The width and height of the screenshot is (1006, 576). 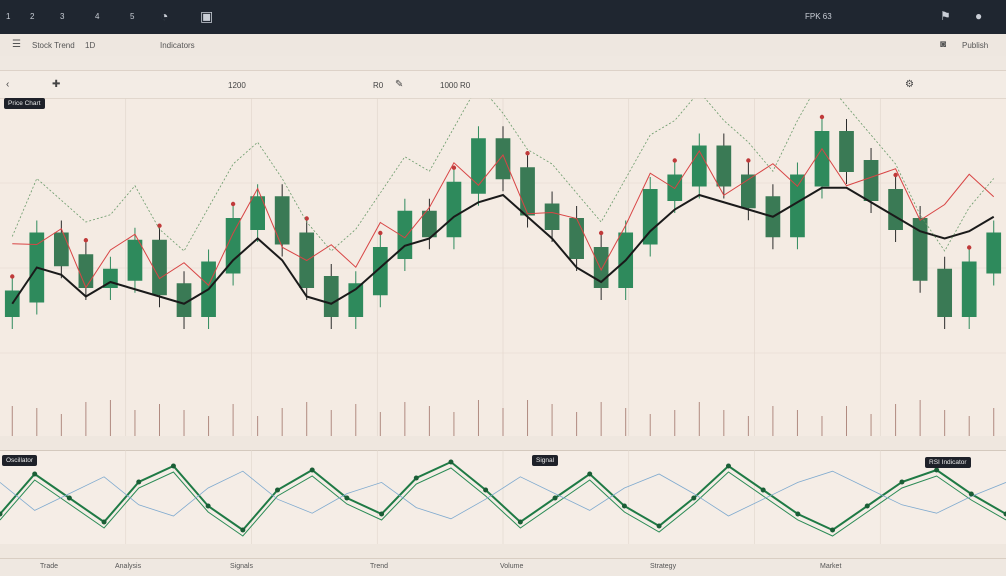 What do you see at coordinates (24, 103) in the screenshot?
I see `price-chart-tag: Price Chart` at bounding box center [24, 103].